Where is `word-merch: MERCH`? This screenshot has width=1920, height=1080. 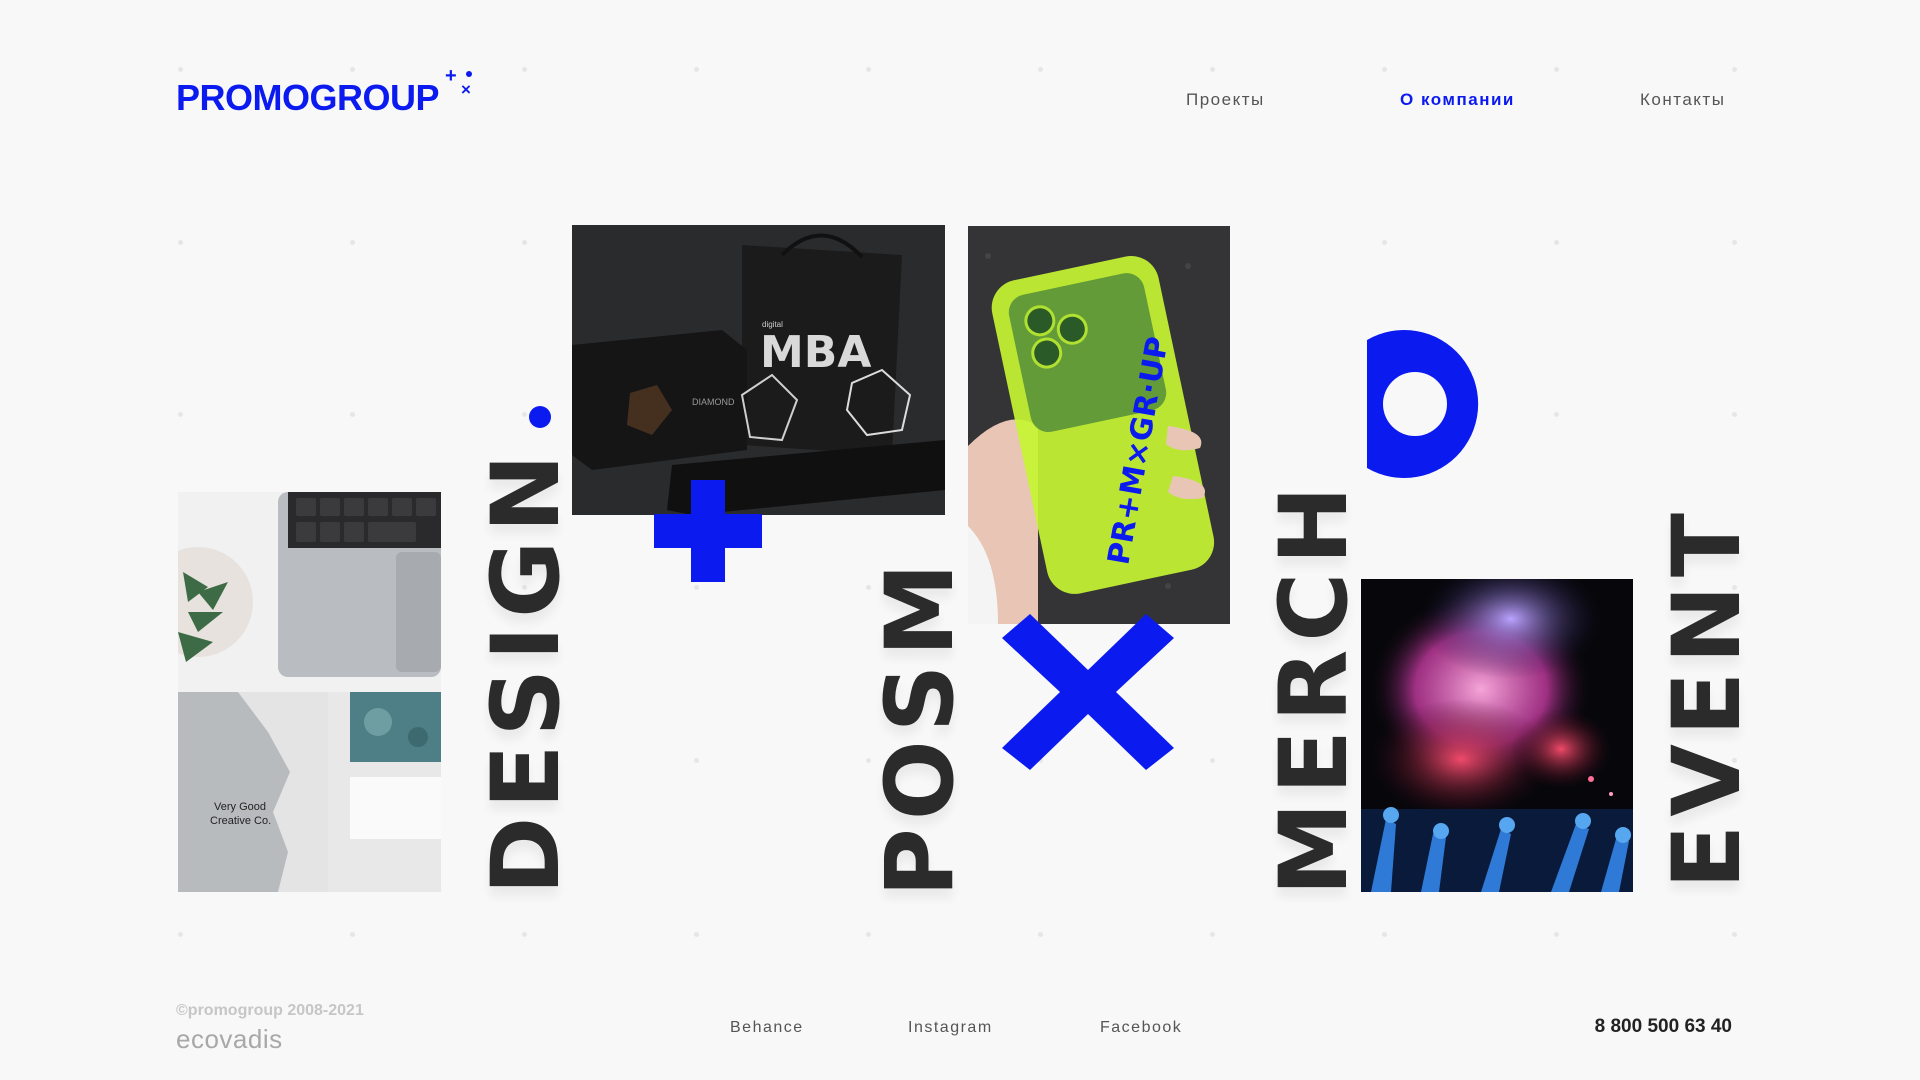 word-merch: MERCH is located at coordinates (1314, 687).